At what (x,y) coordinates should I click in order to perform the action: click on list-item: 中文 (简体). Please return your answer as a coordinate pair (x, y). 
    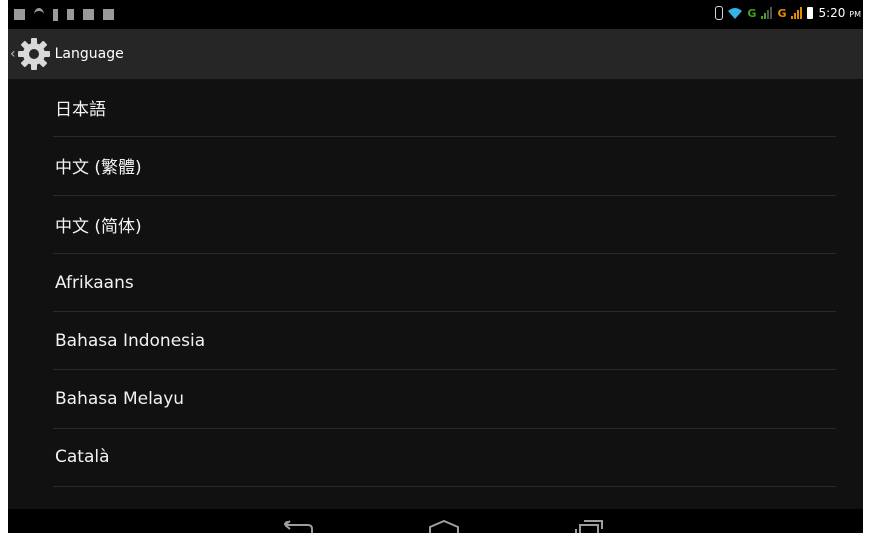
    Looking at the image, I should click on (444, 225).